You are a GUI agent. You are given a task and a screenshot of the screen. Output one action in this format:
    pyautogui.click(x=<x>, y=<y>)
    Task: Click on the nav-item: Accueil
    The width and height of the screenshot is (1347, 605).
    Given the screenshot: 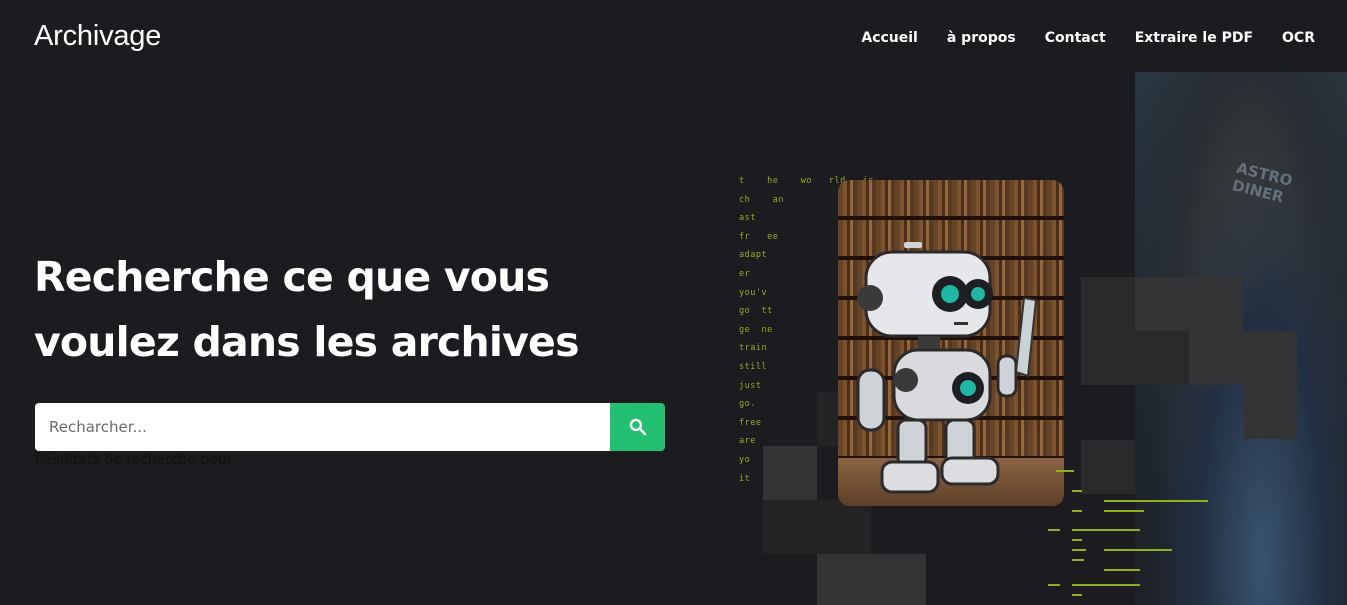 What is the action you would take?
    pyautogui.click(x=889, y=36)
    